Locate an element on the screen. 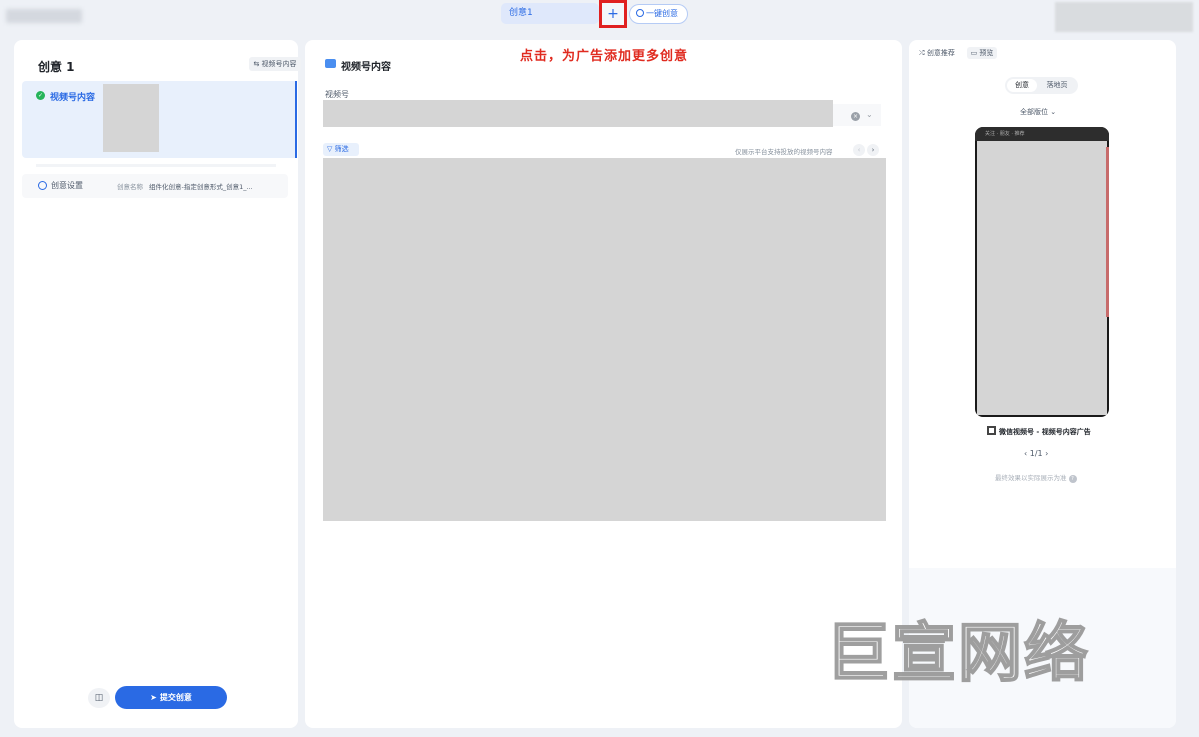 The image size is (1199, 737). plus-circle-icon is located at coordinates (640, 13).